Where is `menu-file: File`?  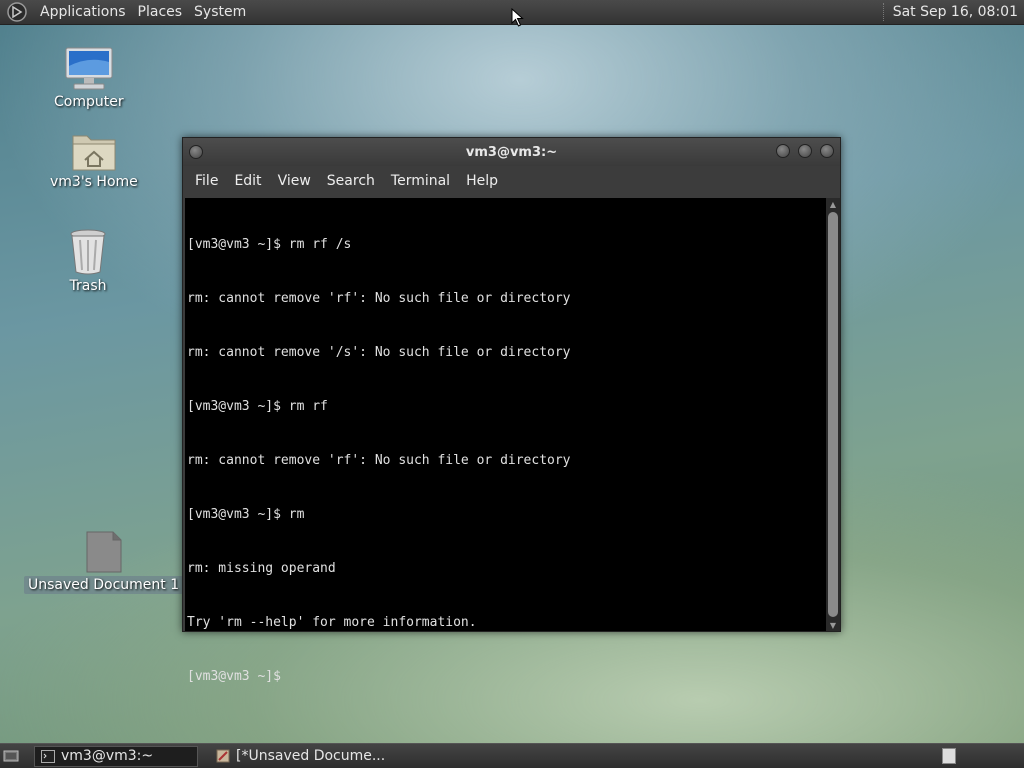 menu-file: File is located at coordinates (206, 181).